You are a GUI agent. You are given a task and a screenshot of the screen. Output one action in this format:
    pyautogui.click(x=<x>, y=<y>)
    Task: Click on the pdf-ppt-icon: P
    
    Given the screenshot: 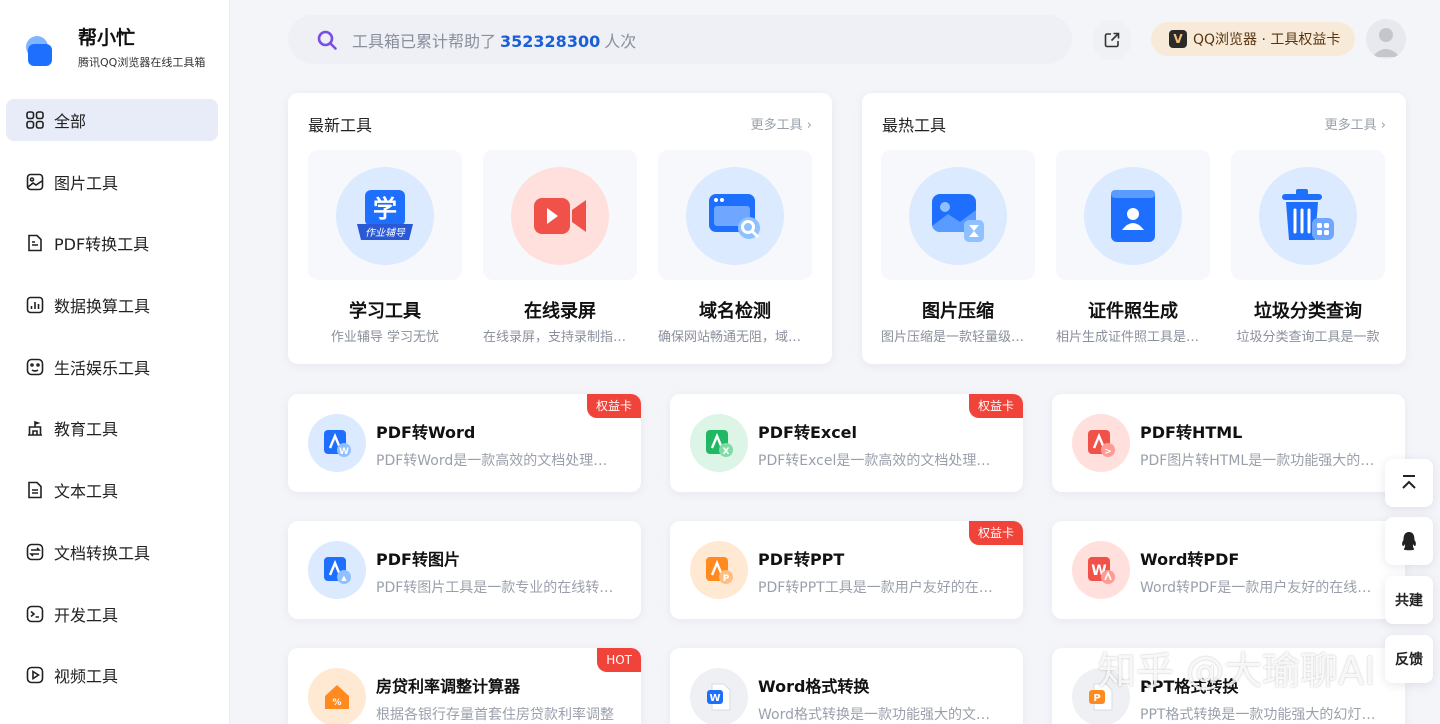 What is the action you would take?
    pyautogui.click(x=719, y=570)
    